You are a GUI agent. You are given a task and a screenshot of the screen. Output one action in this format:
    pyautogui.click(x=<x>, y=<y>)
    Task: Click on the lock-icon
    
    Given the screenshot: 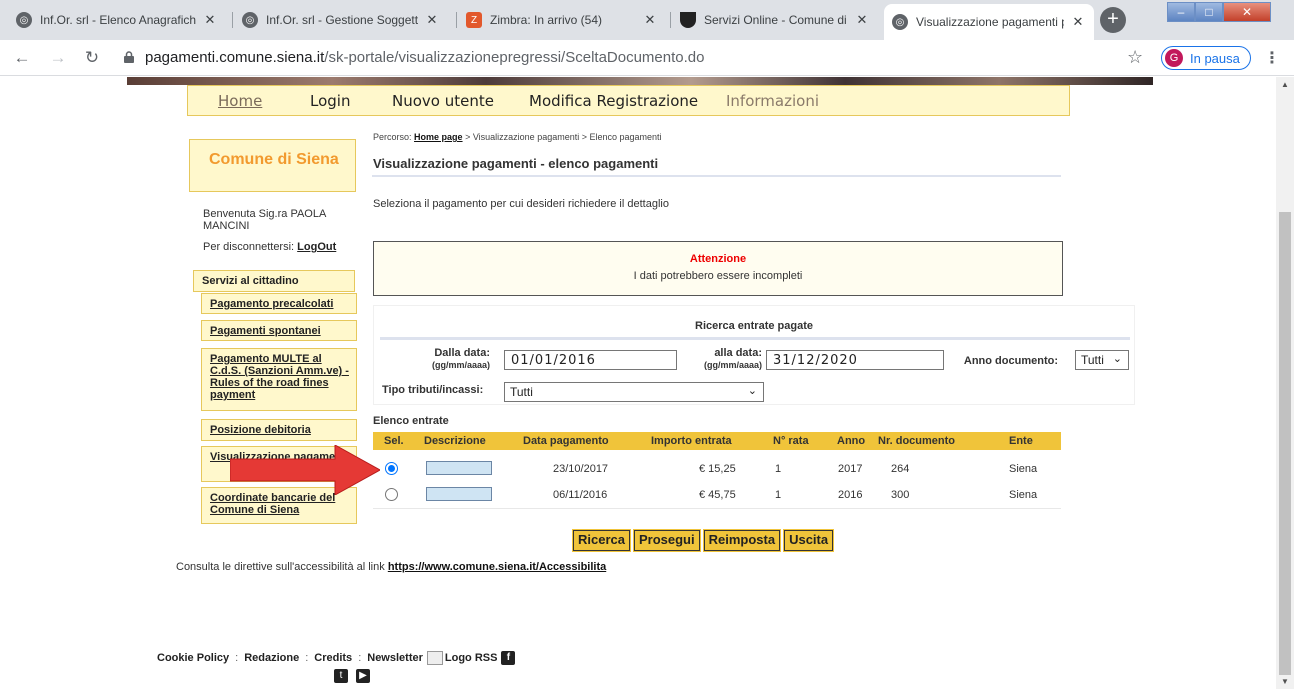 What is the action you would take?
    pyautogui.click(x=129, y=57)
    